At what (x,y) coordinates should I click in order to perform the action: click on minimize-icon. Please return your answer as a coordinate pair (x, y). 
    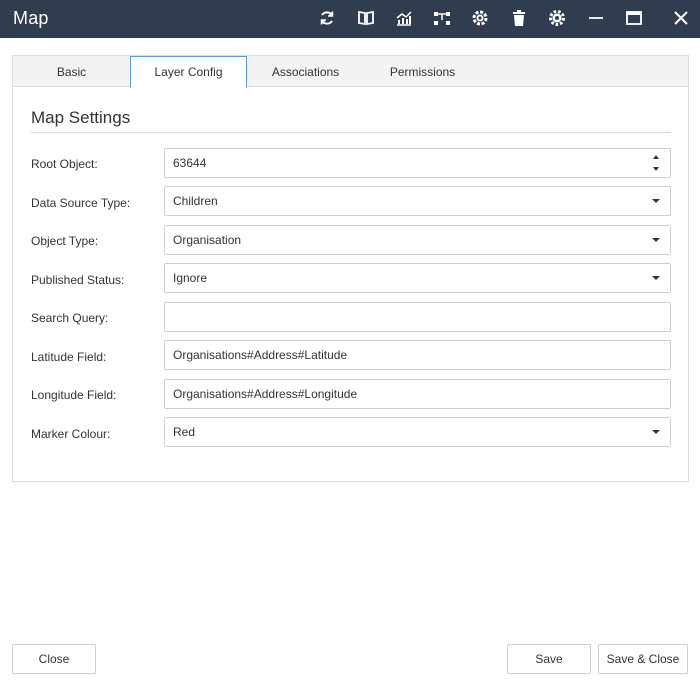
    Looking at the image, I should click on (596, 18).